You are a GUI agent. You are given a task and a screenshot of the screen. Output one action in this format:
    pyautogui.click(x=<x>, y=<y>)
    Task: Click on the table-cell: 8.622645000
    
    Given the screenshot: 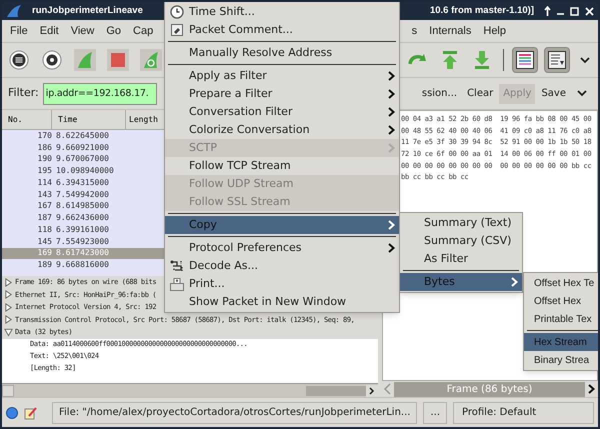 What is the action you would take?
    pyautogui.click(x=82, y=136)
    